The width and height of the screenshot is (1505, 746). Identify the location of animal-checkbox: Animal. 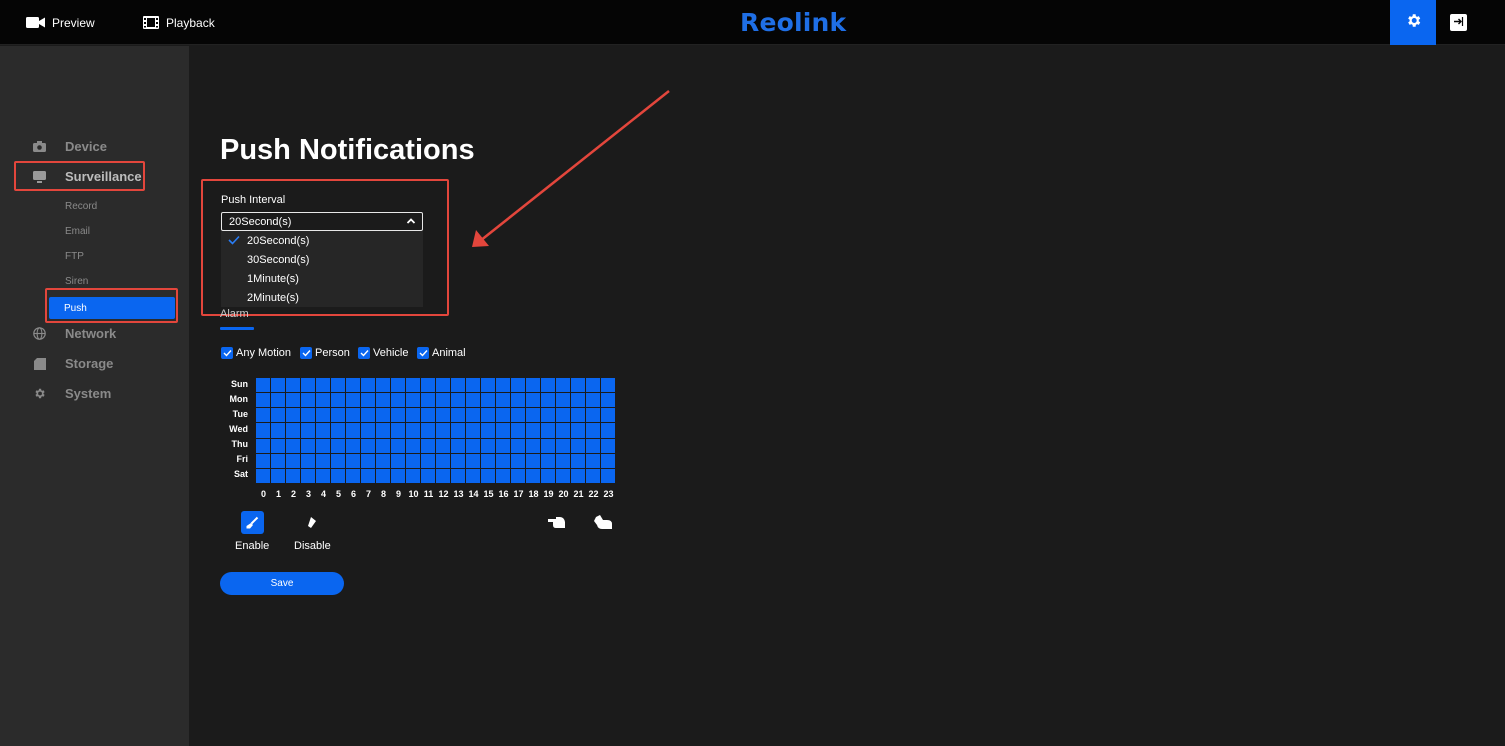
(441, 353).